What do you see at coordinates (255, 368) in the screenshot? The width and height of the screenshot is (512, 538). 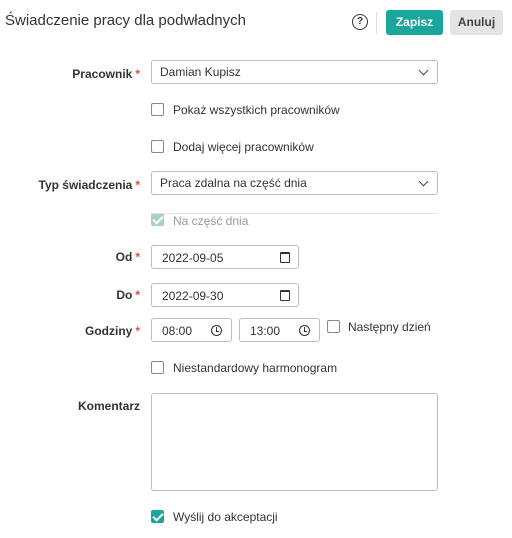 I see `custom-schedule-label: Niestandardowy harmonogram` at bounding box center [255, 368].